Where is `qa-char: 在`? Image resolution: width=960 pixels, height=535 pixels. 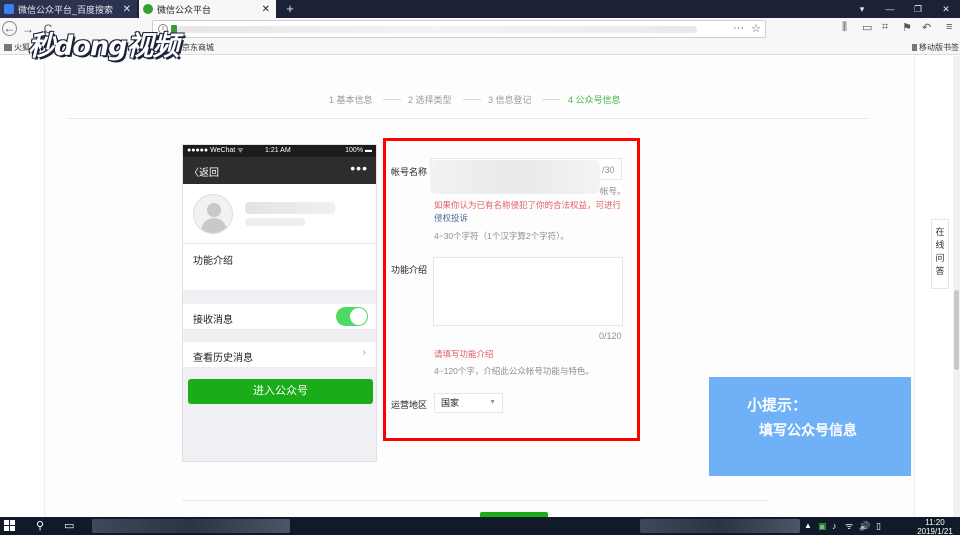 qa-char: 在 is located at coordinates (940, 232).